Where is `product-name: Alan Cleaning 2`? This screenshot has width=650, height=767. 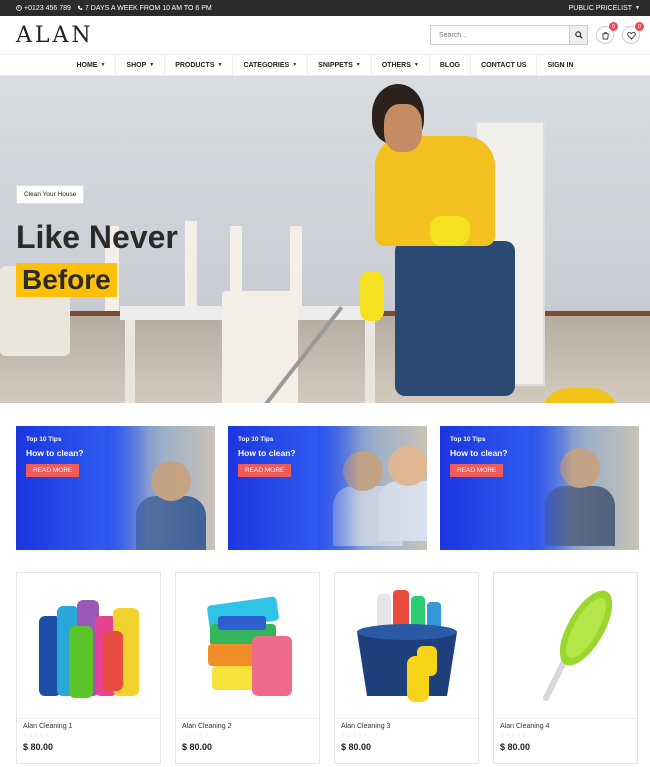
product-name: Alan Cleaning 2 is located at coordinates (247, 724).